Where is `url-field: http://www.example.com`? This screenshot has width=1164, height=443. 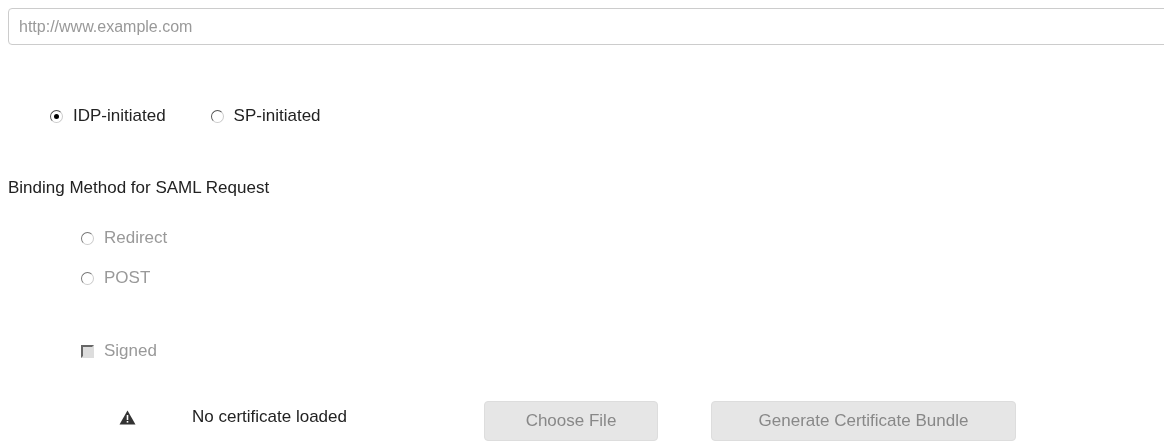
url-field: http://www.example.com is located at coordinates (586, 26).